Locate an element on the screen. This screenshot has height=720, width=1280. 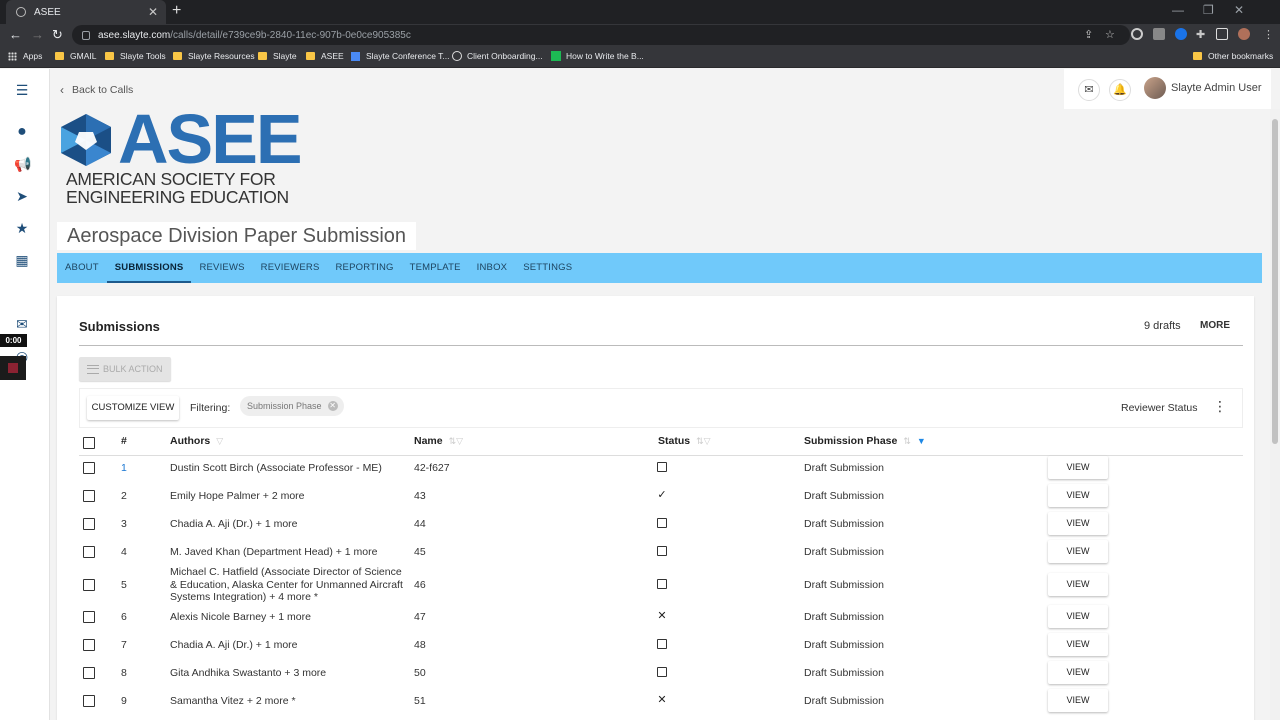
bookmark-asee: ASEE is located at coordinates (325, 56).